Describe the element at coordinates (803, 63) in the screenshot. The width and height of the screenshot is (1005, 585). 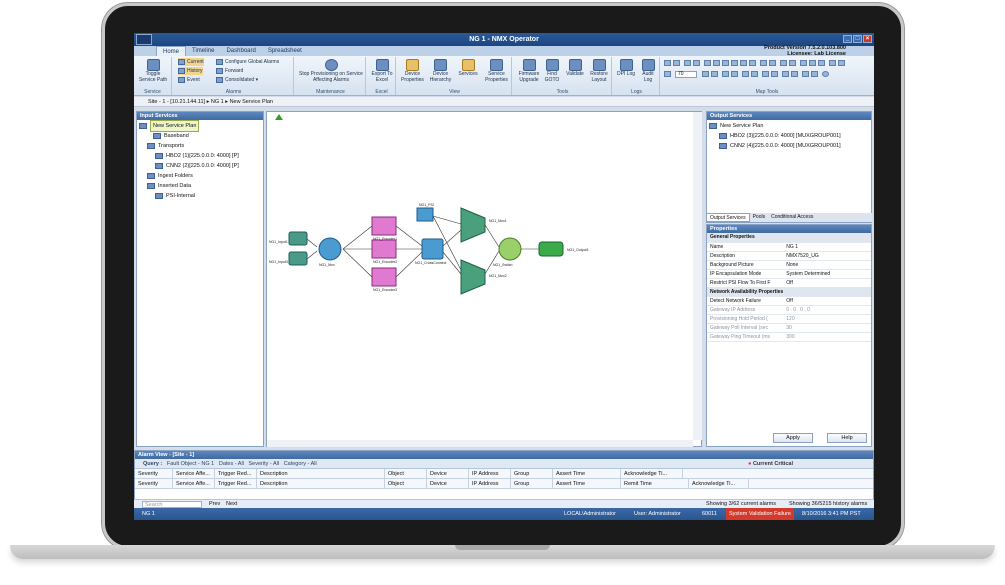
I see `layer-icon` at that location.